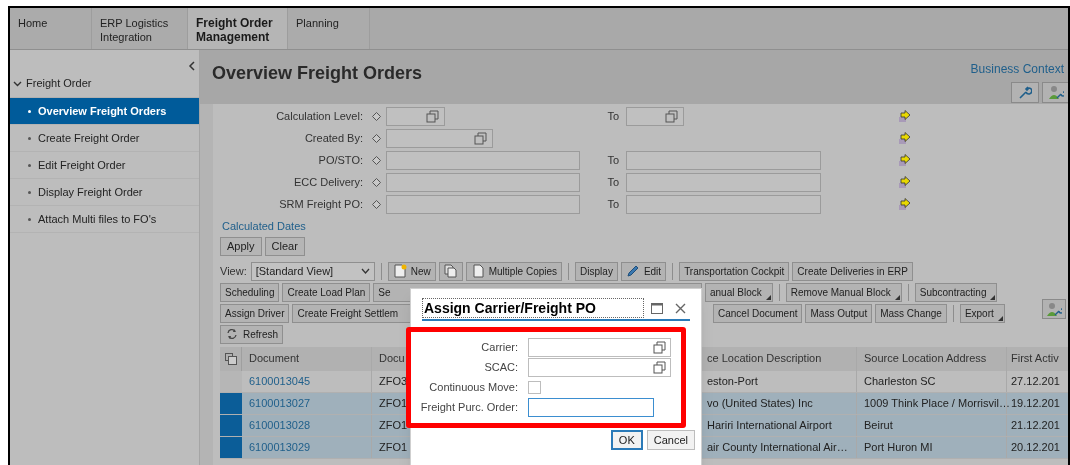 The width and height of the screenshot is (1070, 465). What do you see at coordinates (956, 292) in the screenshot?
I see `menu-button: Subcontracting` at bounding box center [956, 292].